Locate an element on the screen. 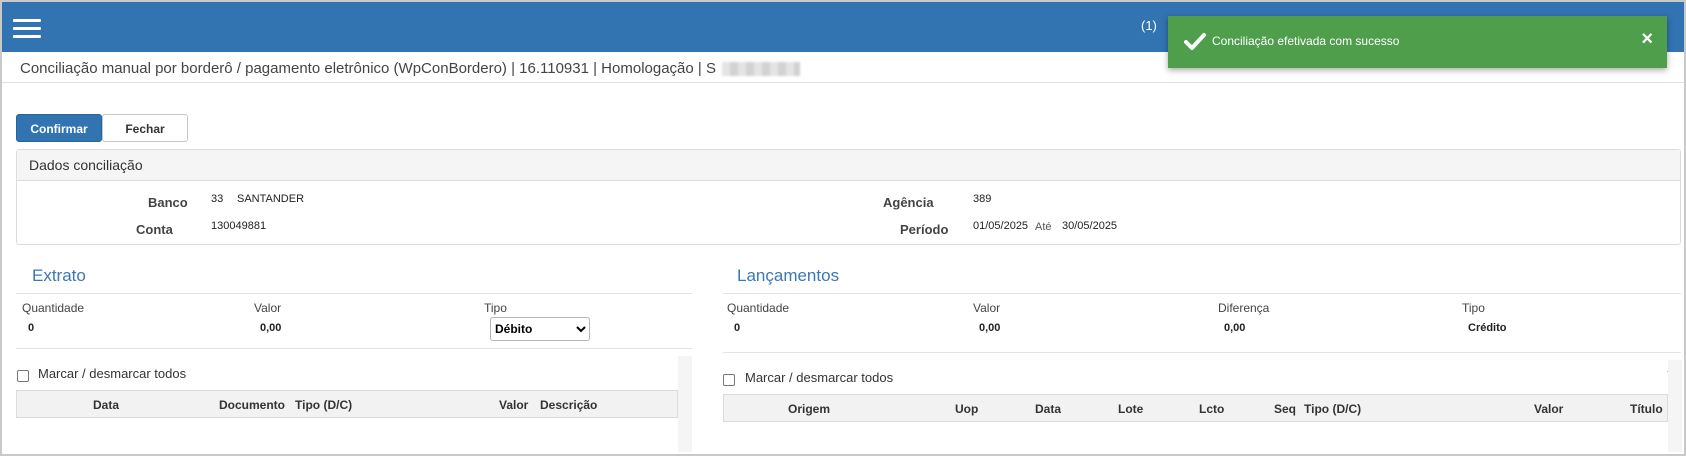 This screenshot has width=1686, height=456. title-divider is located at coordinates (843, 82).